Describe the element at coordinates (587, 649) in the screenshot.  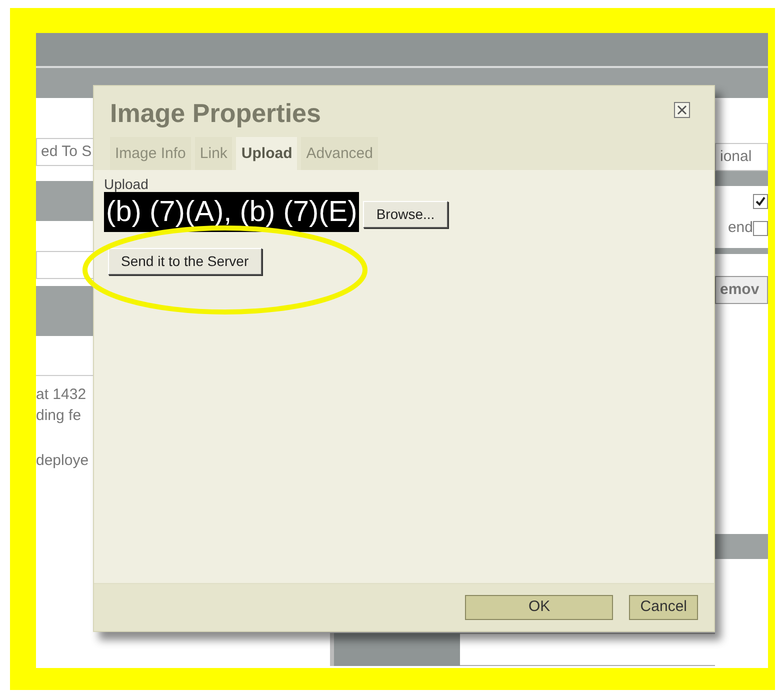
I see `value-field` at that location.